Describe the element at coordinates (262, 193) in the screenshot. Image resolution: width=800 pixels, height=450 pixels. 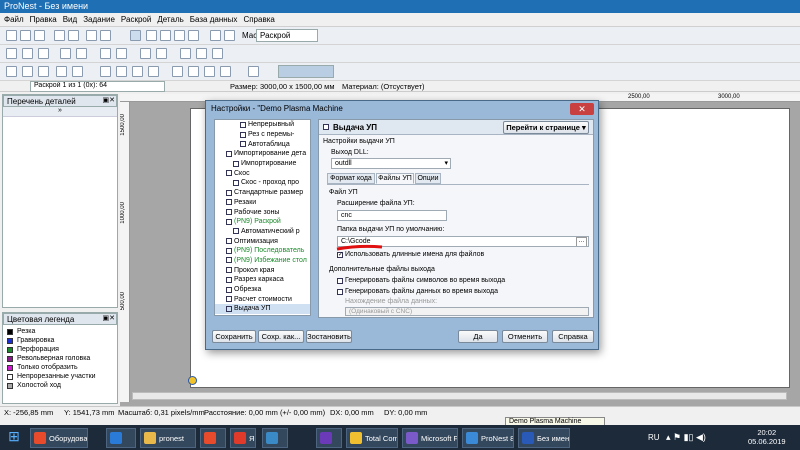
I see `tree-item: Стандартные размер` at that location.